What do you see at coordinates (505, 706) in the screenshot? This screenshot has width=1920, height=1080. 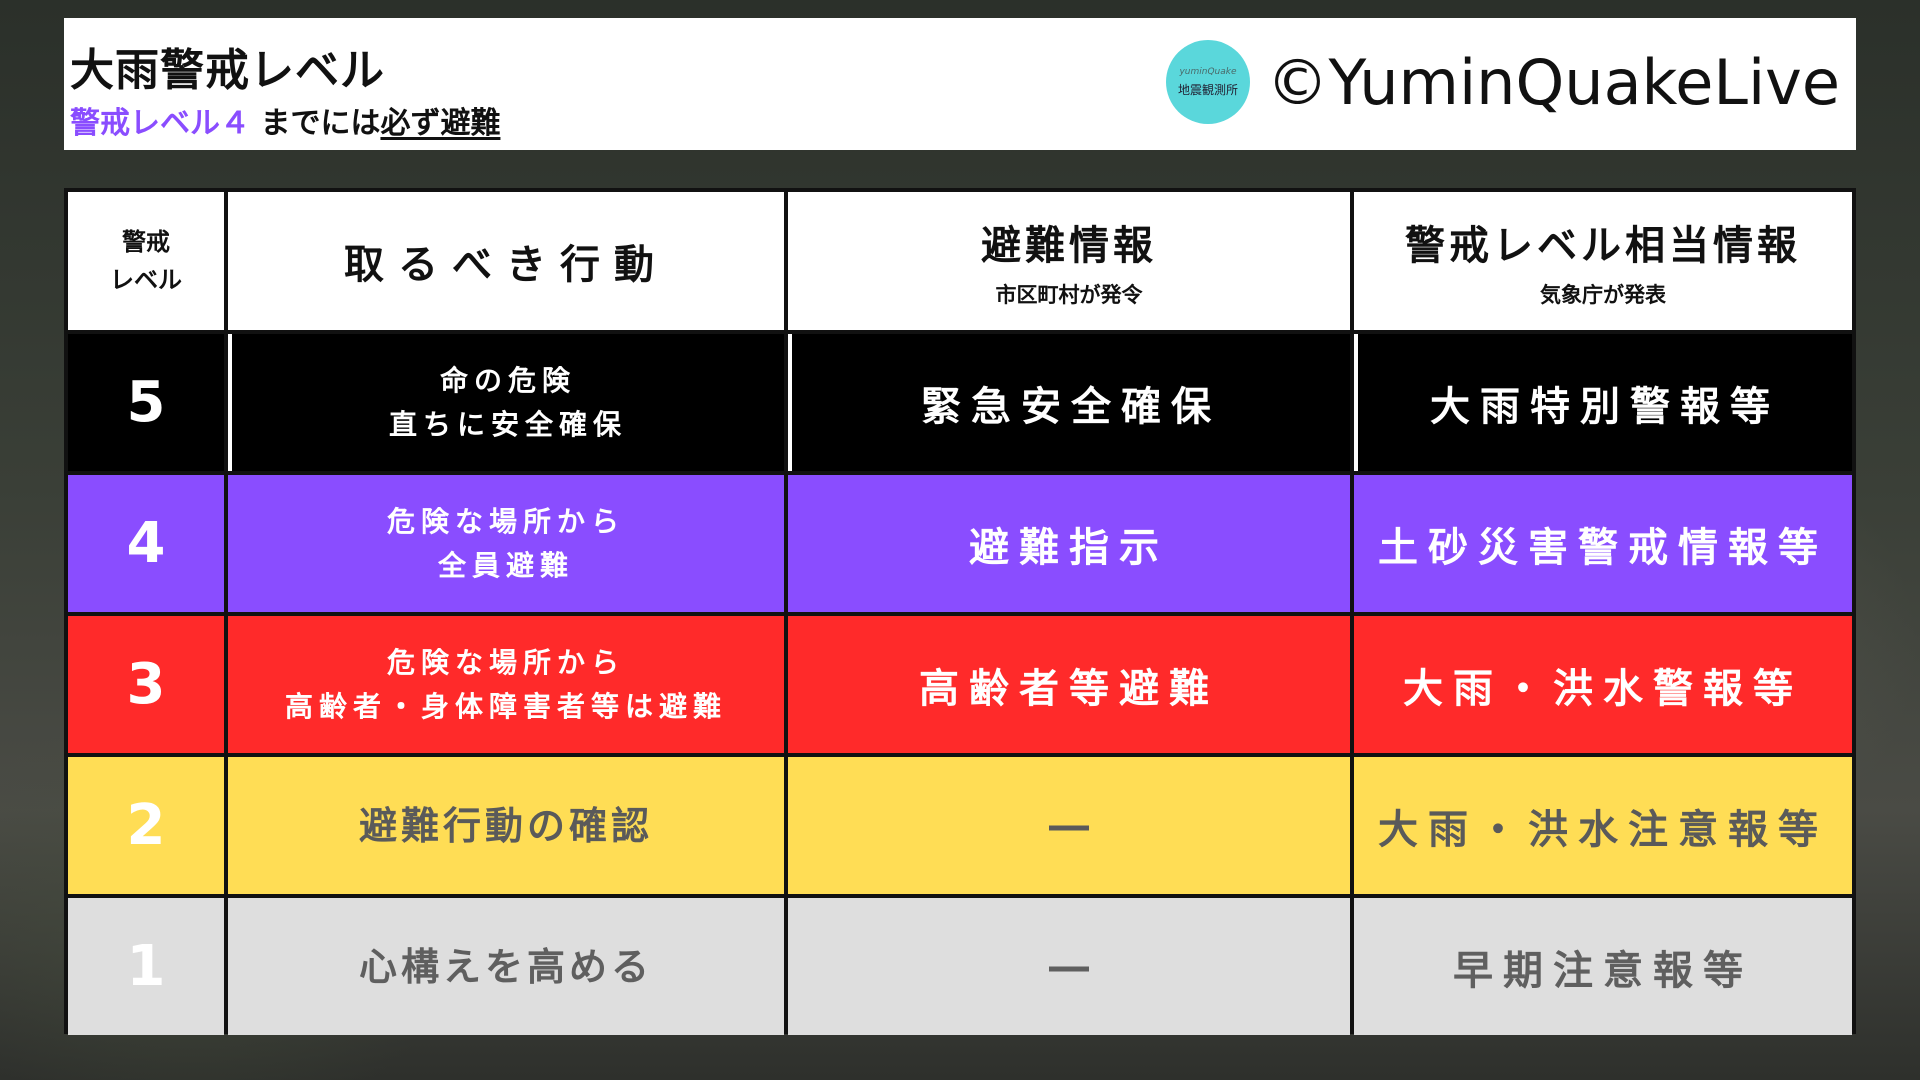 I see `level-3-action-line2: 高齢者・身体障害者等は避難` at bounding box center [505, 706].